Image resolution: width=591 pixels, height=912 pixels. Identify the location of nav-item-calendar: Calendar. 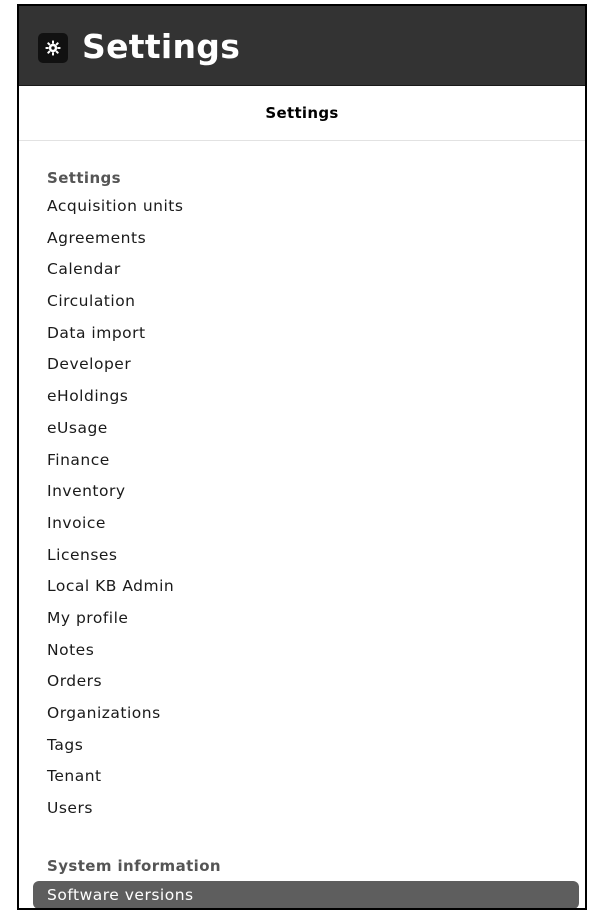
(302, 270).